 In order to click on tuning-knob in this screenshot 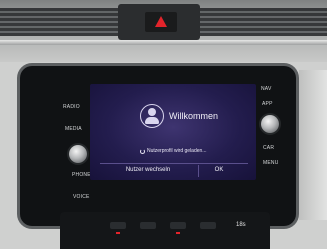, I will do `click(270, 124)`.